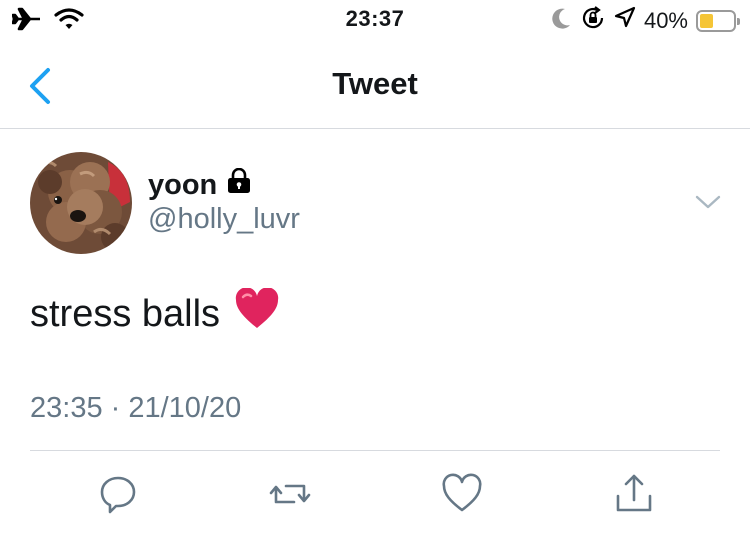  I want to click on tweet-text-content: stress balls, so click(125, 313).